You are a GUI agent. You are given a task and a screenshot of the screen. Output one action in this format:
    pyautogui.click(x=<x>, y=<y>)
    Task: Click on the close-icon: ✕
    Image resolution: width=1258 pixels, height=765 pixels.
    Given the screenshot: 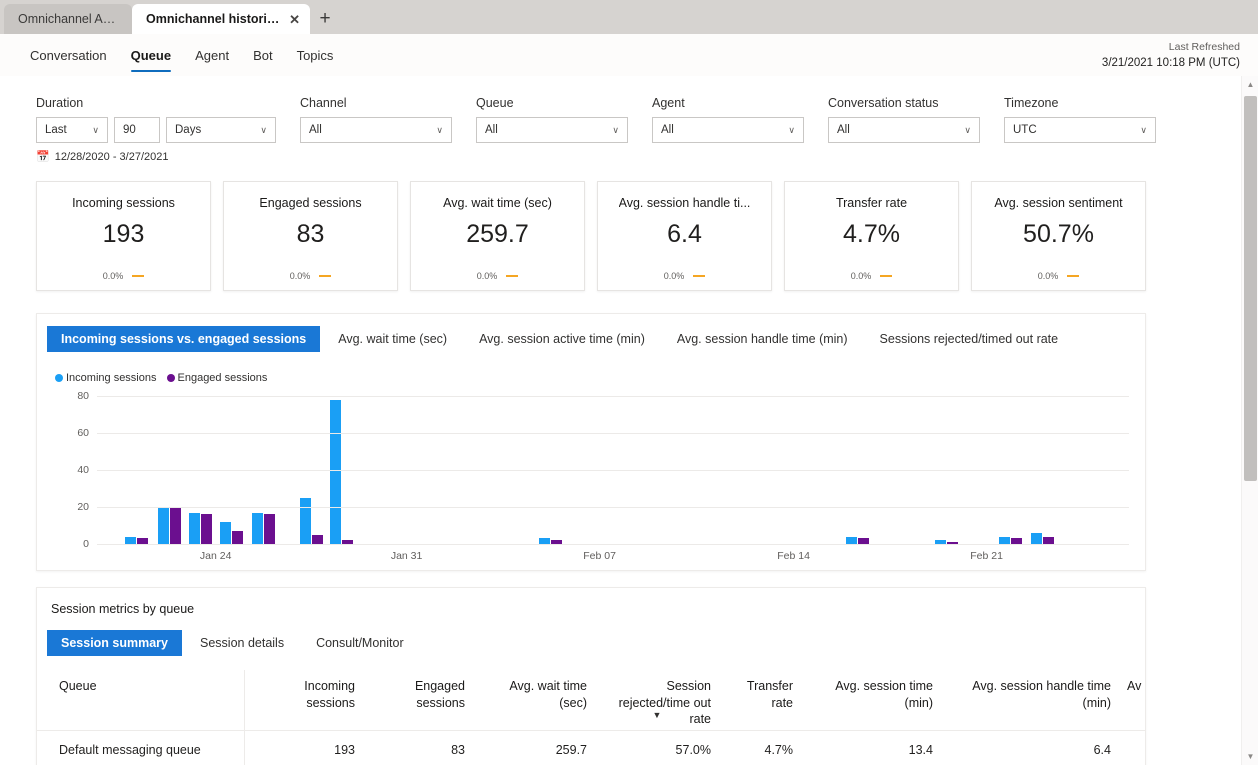 What is the action you would take?
    pyautogui.click(x=294, y=19)
    